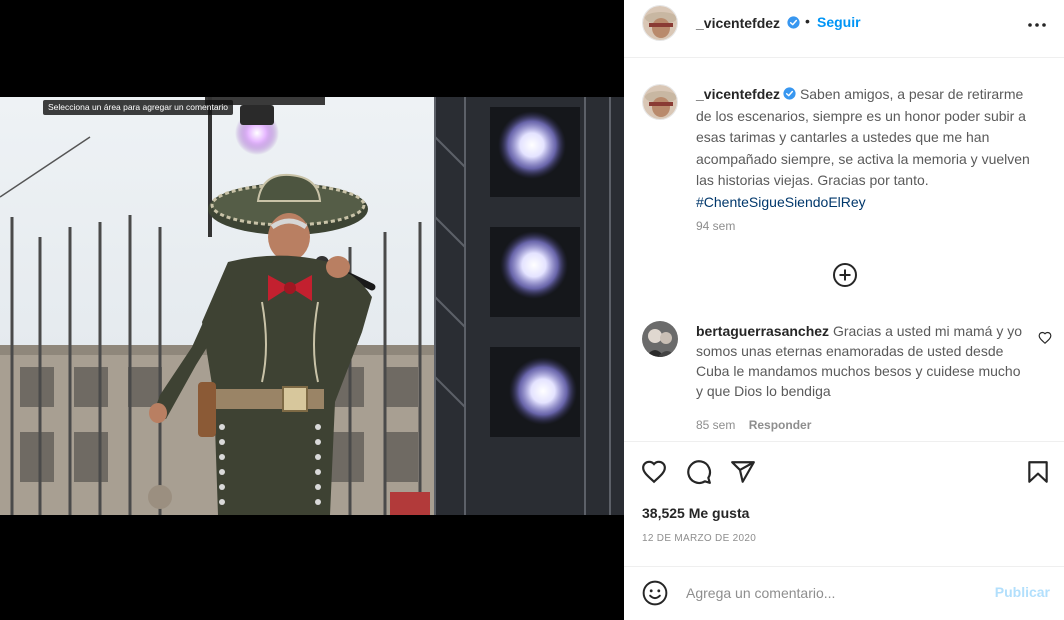 The image size is (1064, 620). I want to click on more-horizontal-icon, so click(1037, 25).